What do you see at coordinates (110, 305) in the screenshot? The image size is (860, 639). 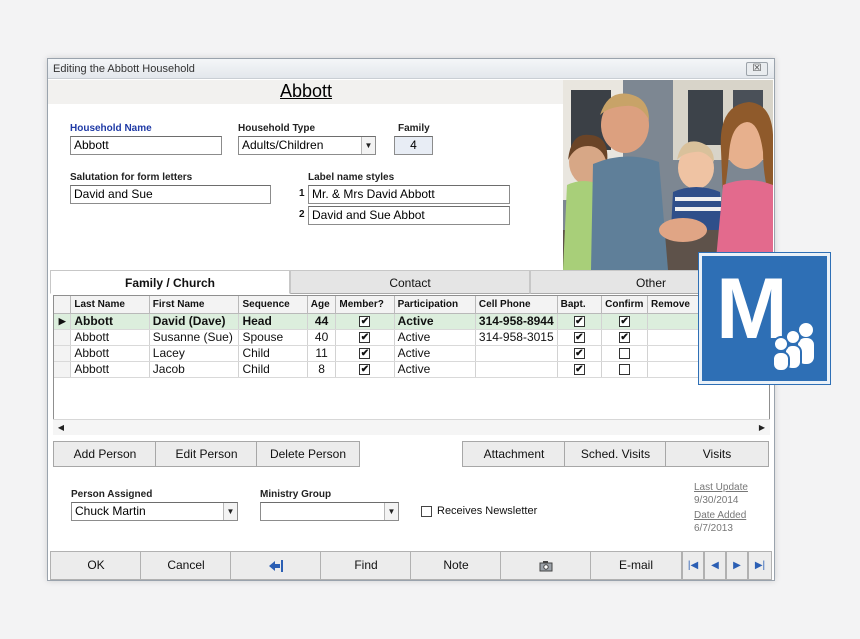 I see `column-header: Last Name` at bounding box center [110, 305].